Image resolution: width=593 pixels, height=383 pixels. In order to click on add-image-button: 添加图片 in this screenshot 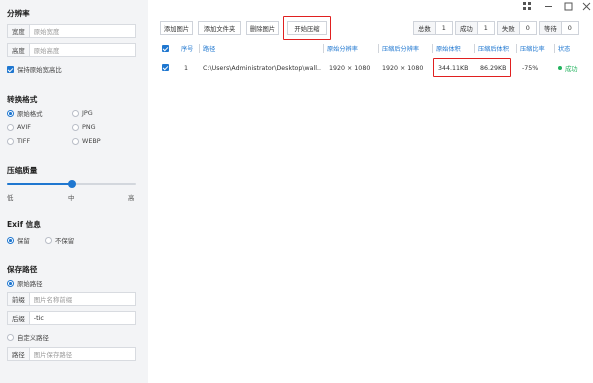, I will do `click(176, 28)`.